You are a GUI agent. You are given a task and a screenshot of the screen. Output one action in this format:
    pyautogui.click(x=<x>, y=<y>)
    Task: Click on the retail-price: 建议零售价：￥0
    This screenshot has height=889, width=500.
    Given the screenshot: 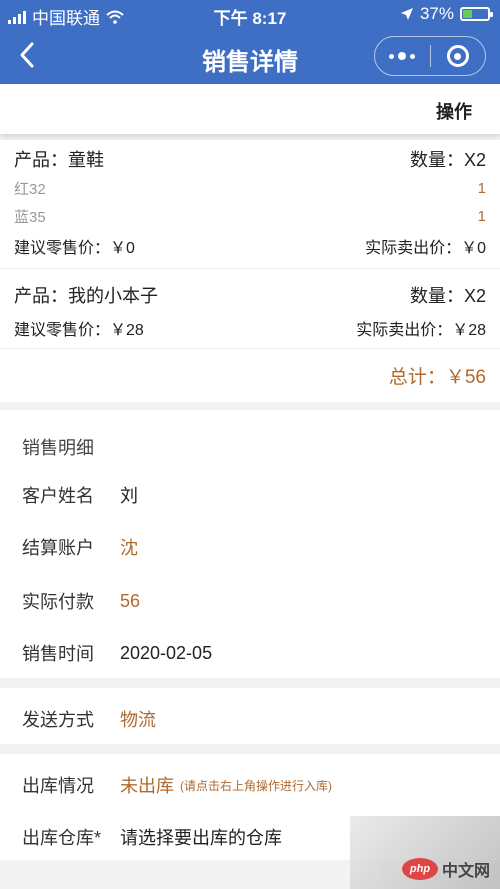 What is the action you would take?
    pyautogui.click(x=74, y=248)
    